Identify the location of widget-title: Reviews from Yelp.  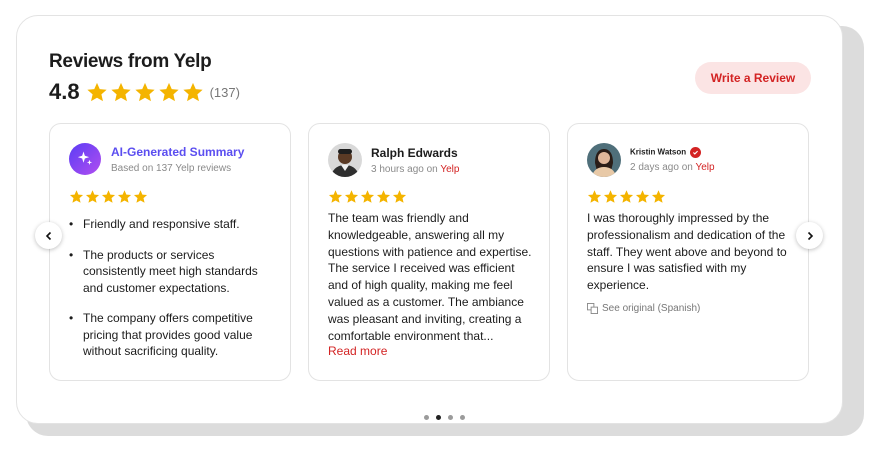
(130, 61).